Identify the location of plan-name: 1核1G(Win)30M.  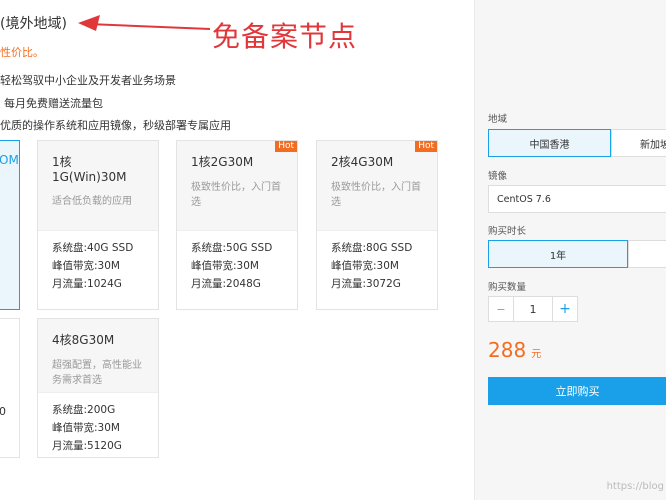
(89, 169).